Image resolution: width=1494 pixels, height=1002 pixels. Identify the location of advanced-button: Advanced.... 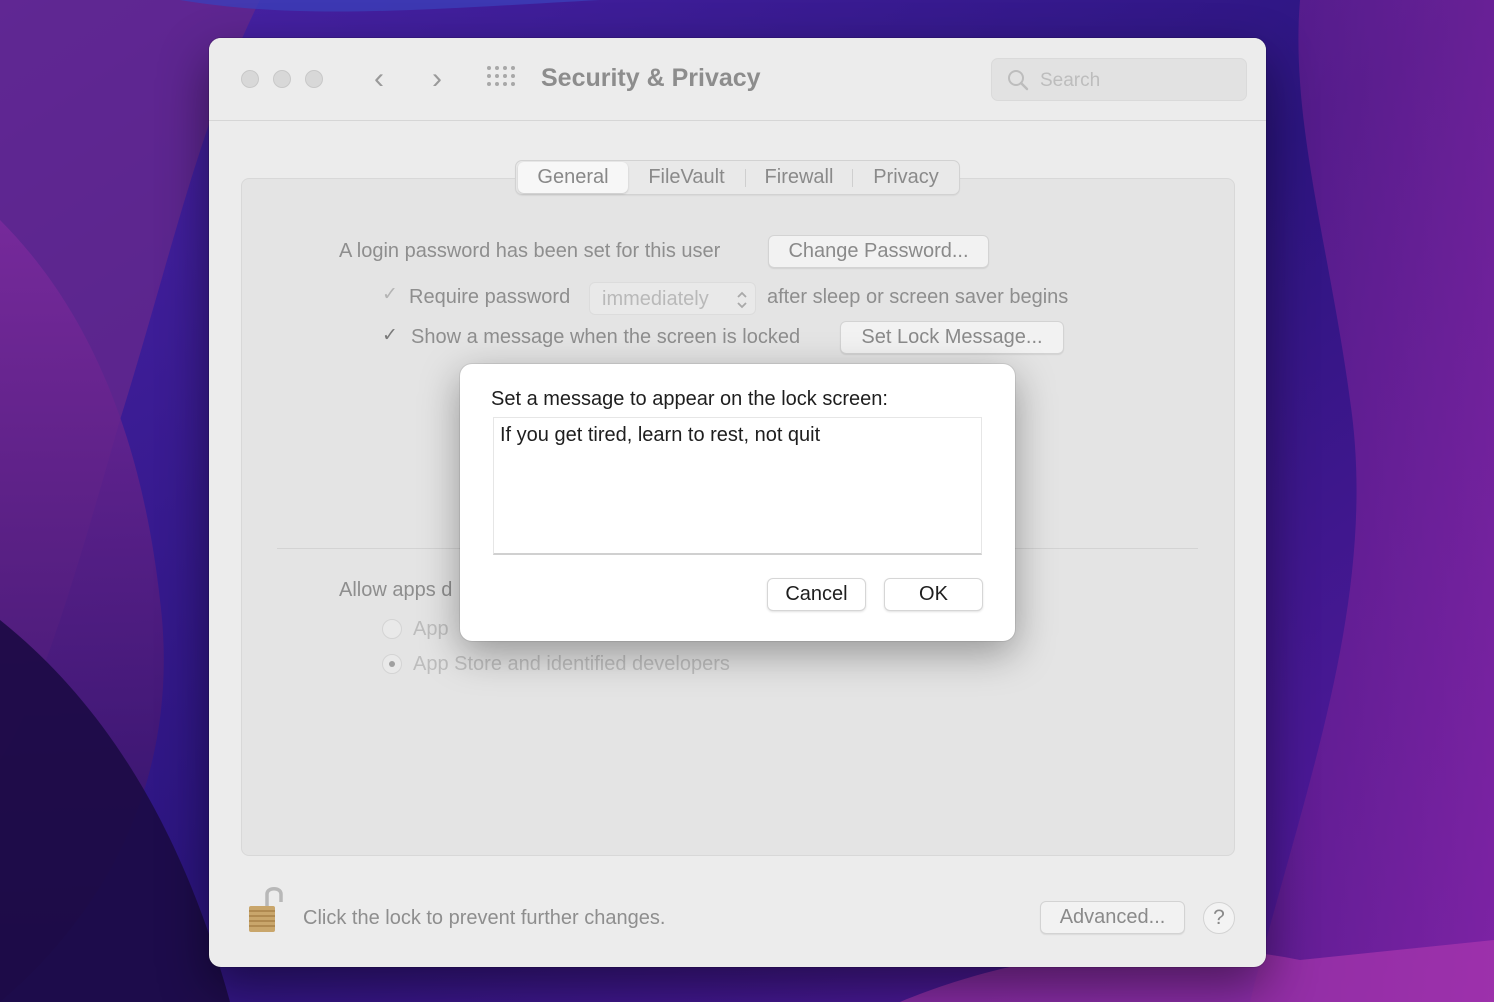
(1112, 917).